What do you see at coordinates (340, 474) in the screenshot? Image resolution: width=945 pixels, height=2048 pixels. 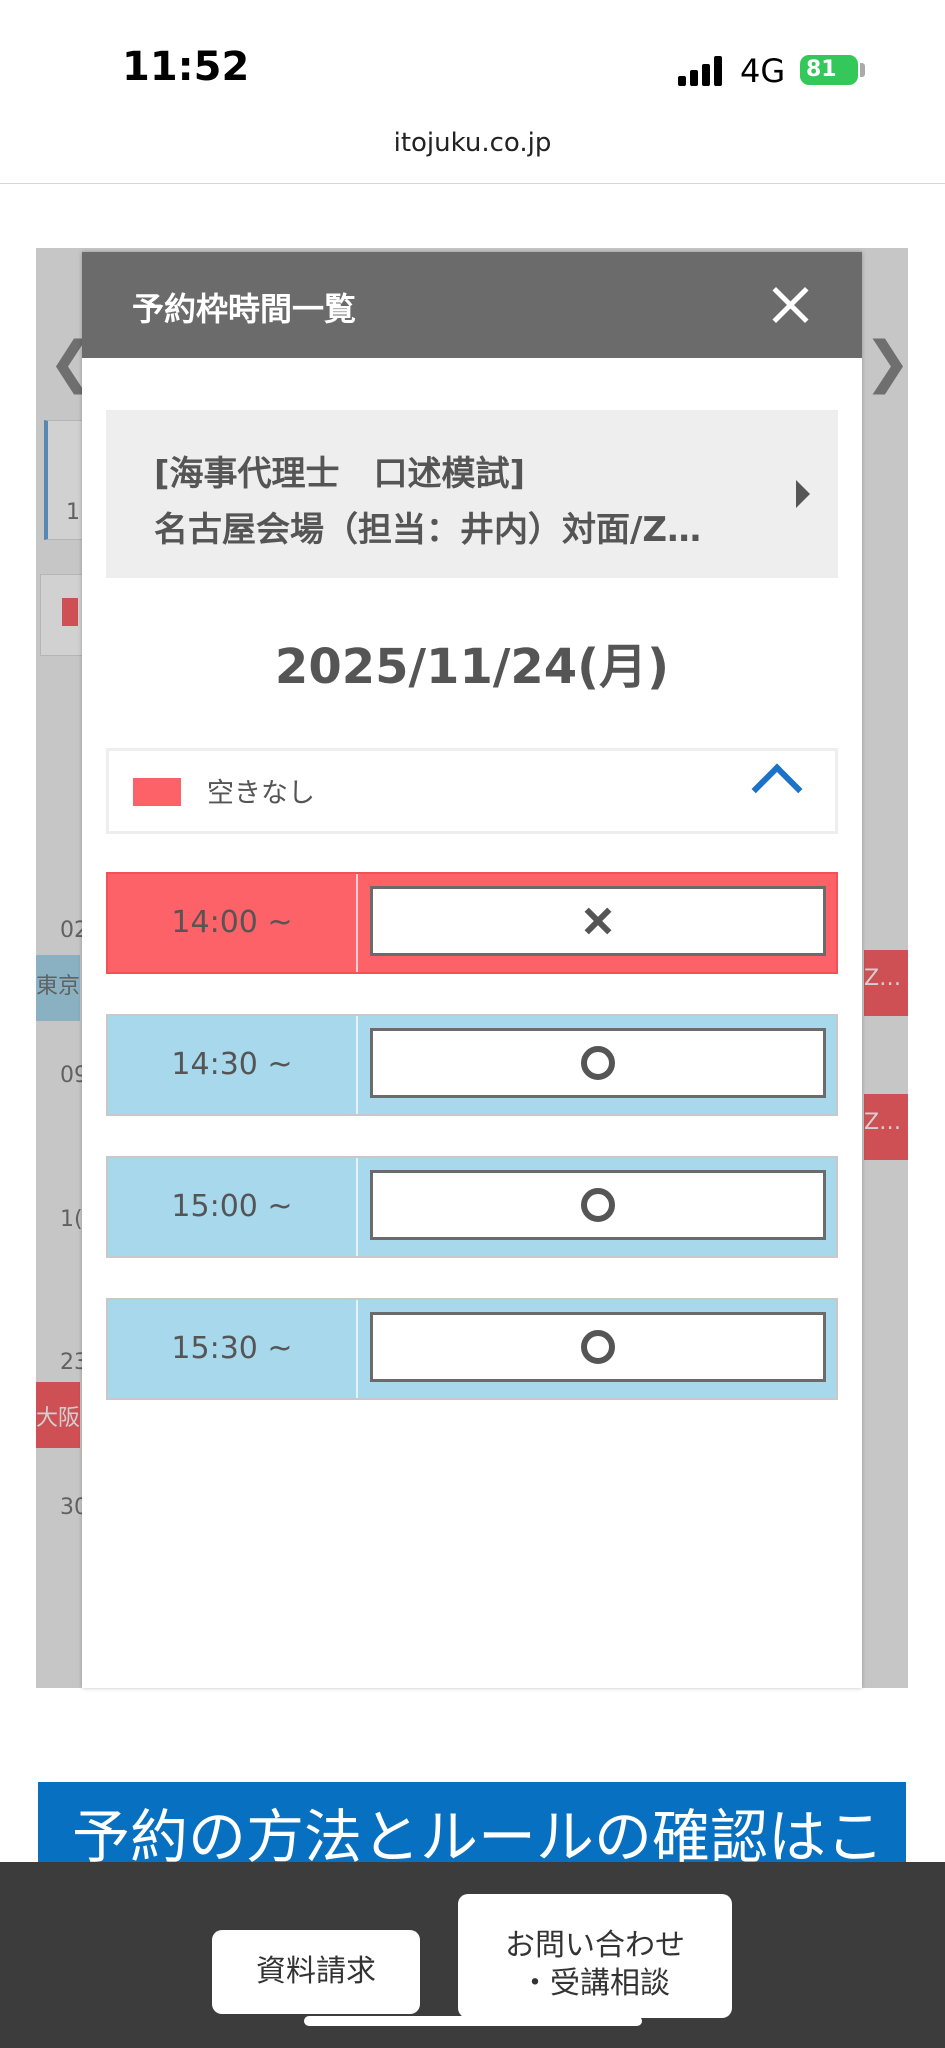 I see `exam-name: [海事代理士 口述模試]` at bounding box center [340, 474].